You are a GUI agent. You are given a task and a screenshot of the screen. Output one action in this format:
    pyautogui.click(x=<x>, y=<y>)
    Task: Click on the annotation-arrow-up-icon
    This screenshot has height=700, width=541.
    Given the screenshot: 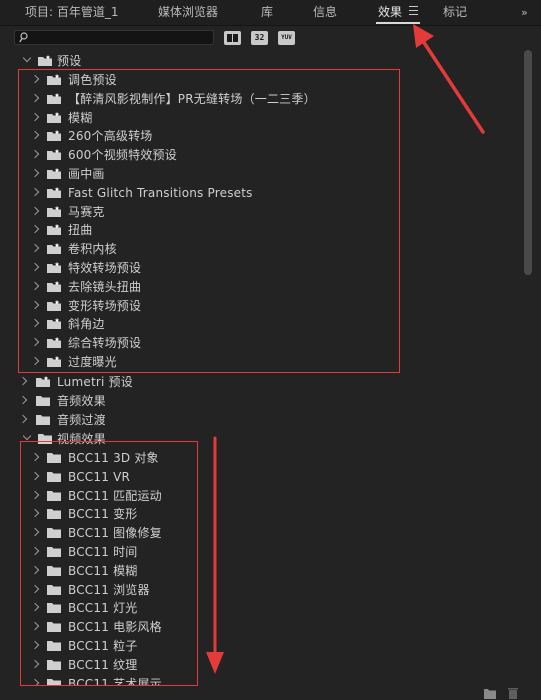 What is the action you would take?
    pyautogui.click(x=449, y=79)
    